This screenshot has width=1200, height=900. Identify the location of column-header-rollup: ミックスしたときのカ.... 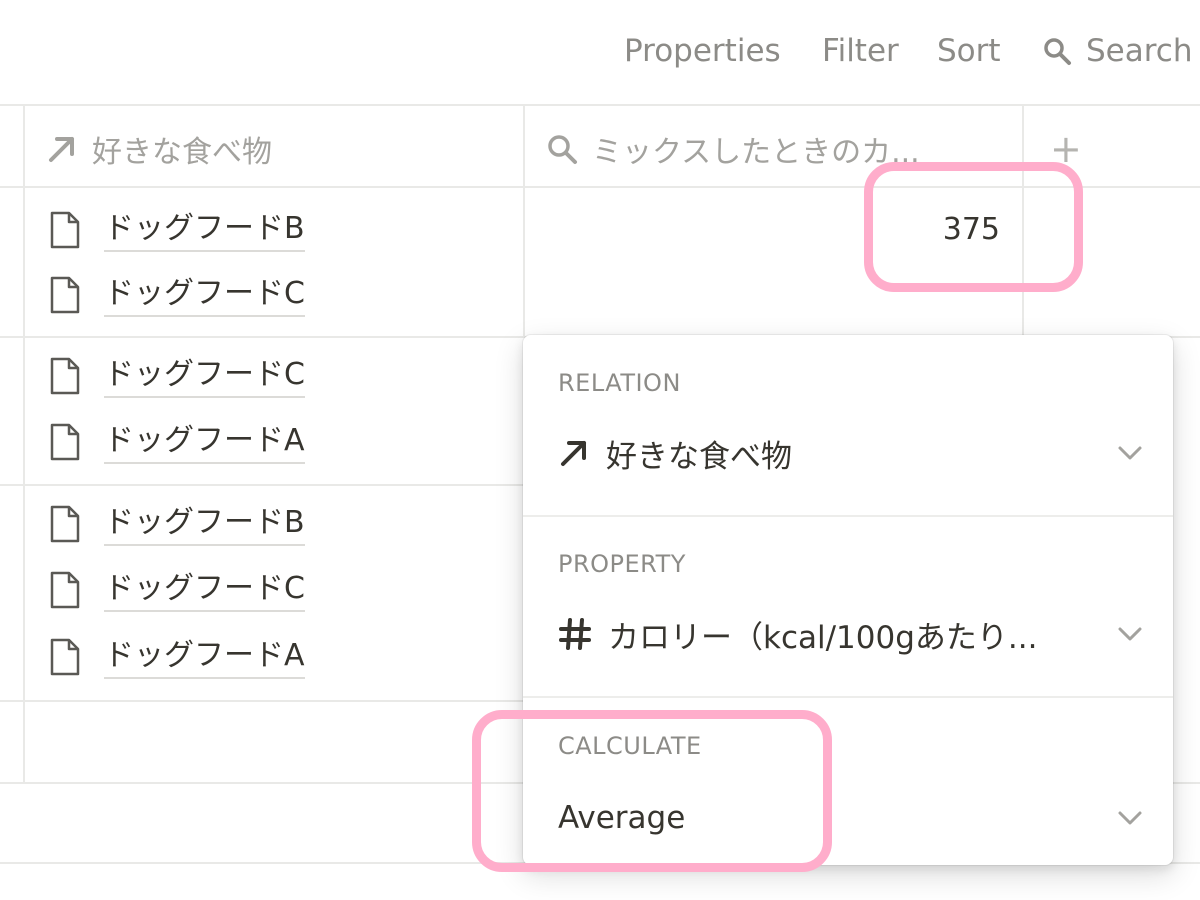
(733, 149).